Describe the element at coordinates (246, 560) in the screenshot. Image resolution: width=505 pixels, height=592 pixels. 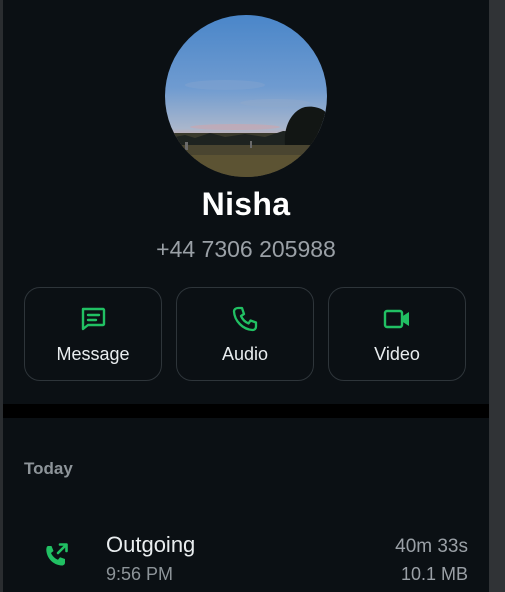
I see `call-log-entry: Outgoing 9:56 PM 40m 33s 10.1 MB` at that location.